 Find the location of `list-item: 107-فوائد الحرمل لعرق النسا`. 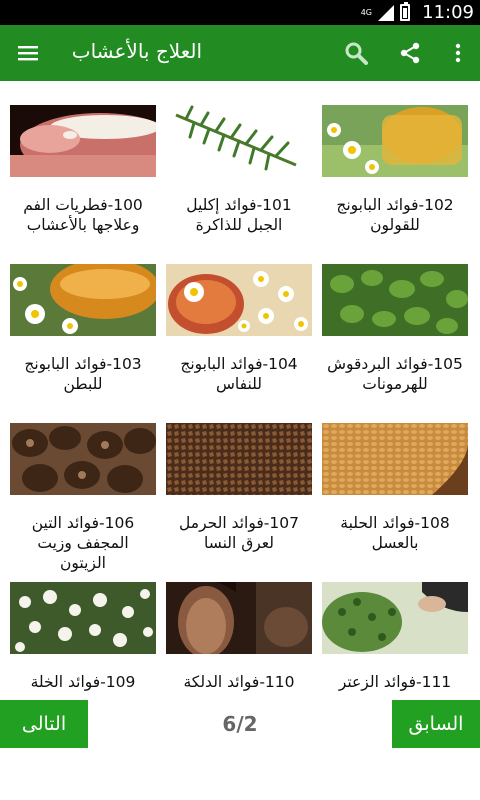

list-item: 107-فوائد الحرمل لعرق النسا is located at coordinates (239, 488).